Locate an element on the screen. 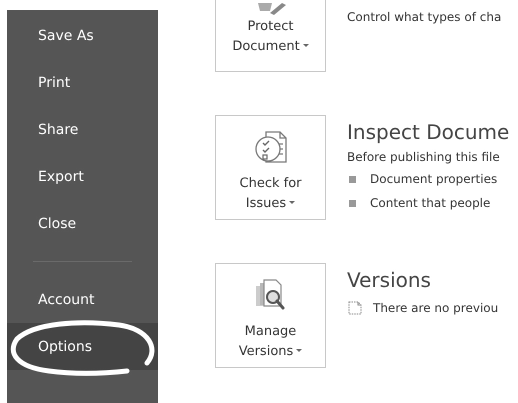 The height and width of the screenshot is (403, 518). section-button: Protect Document is located at coordinates (270, 36).